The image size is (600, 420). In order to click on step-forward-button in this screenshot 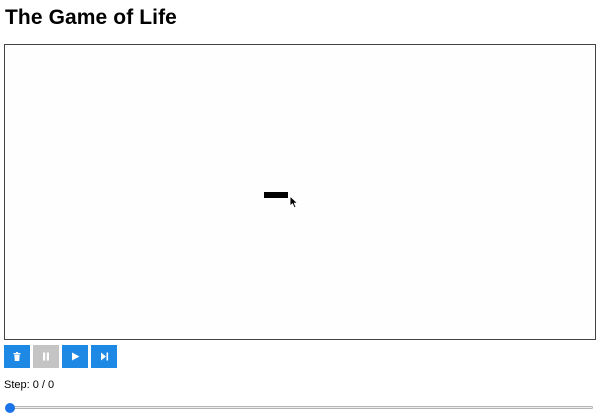, I will do `click(104, 356)`.